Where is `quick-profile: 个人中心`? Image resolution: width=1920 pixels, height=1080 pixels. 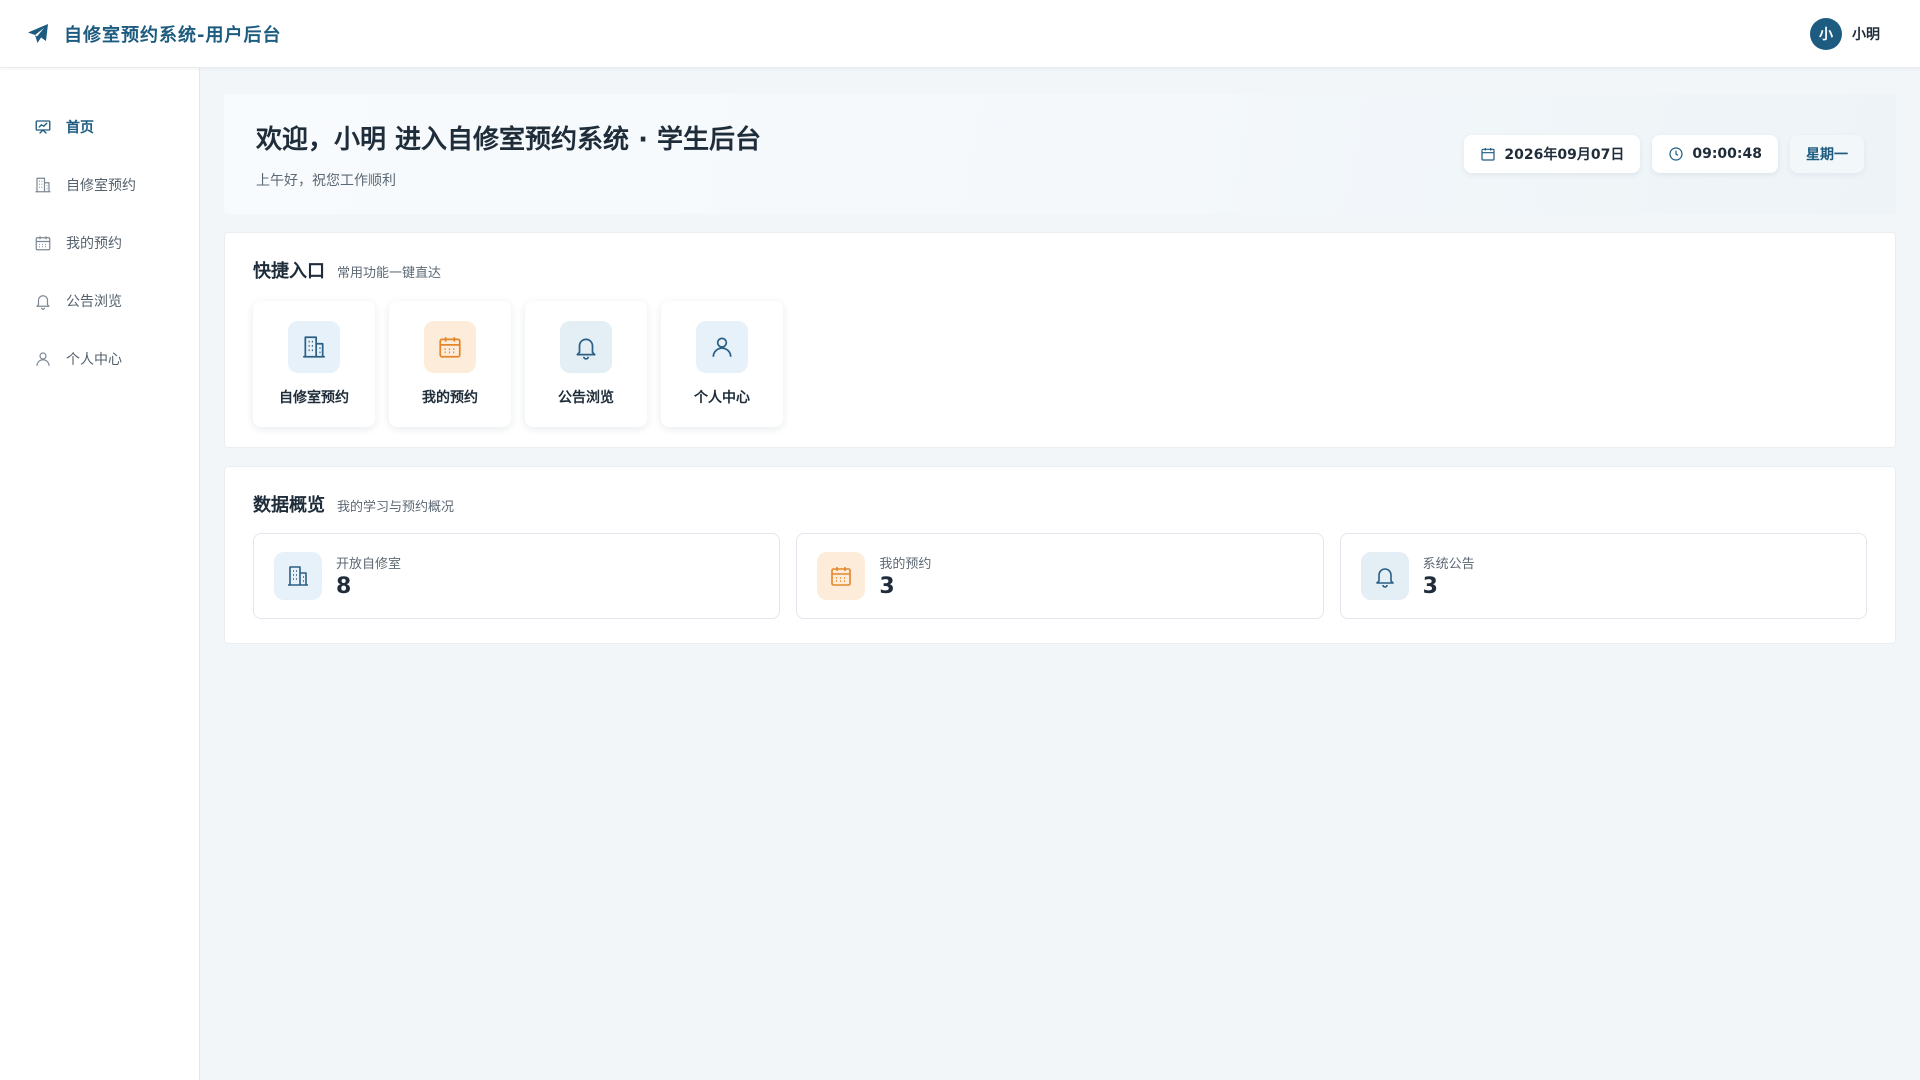 quick-profile: 个人中心 is located at coordinates (722, 364).